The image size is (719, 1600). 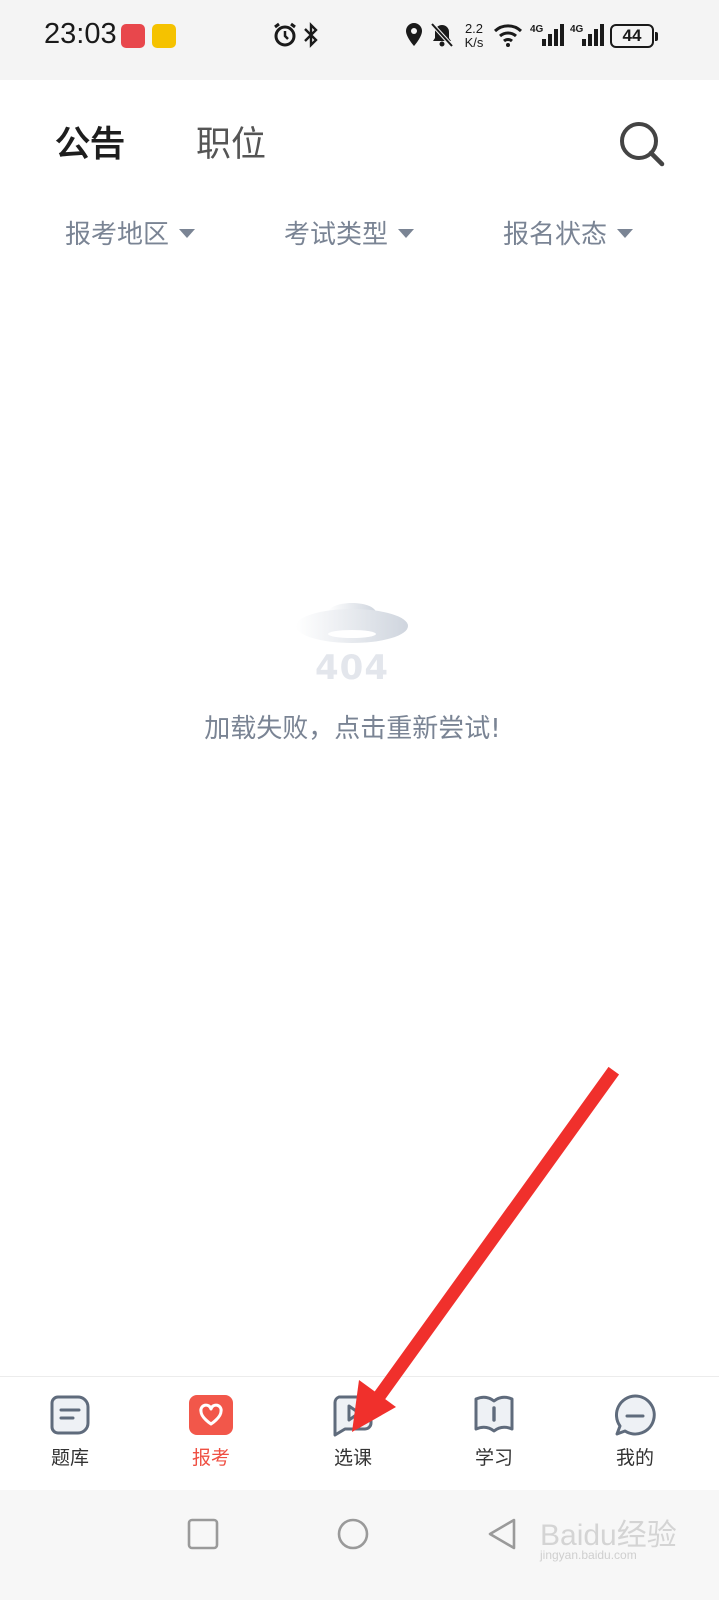 What do you see at coordinates (353, 1534) in the screenshot?
I see `home-circle-icon` at bounding box center [353, 1534].